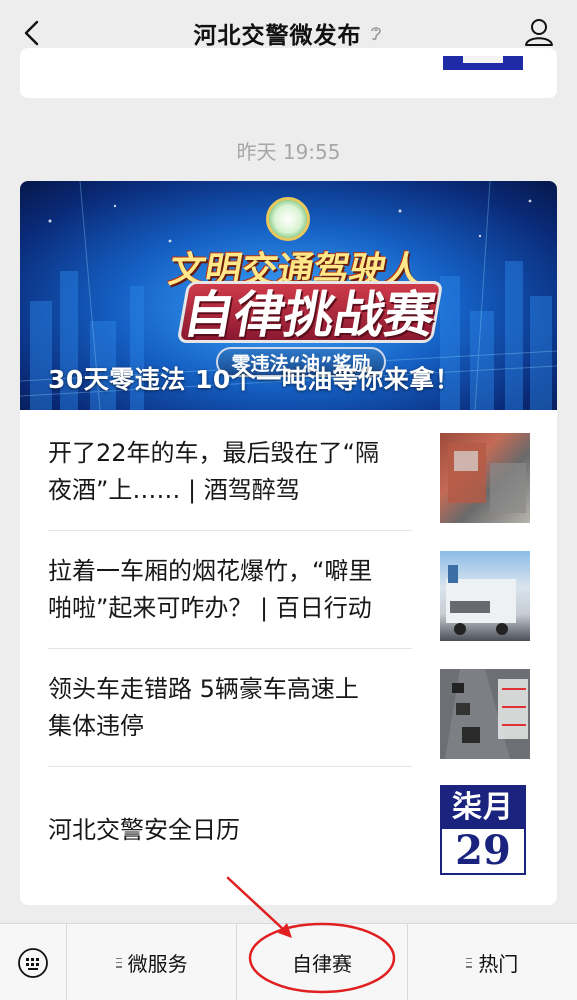 The image size is (577, 1000). I want to click on menu-item-challenge: 自律赛, so click(322, 962).